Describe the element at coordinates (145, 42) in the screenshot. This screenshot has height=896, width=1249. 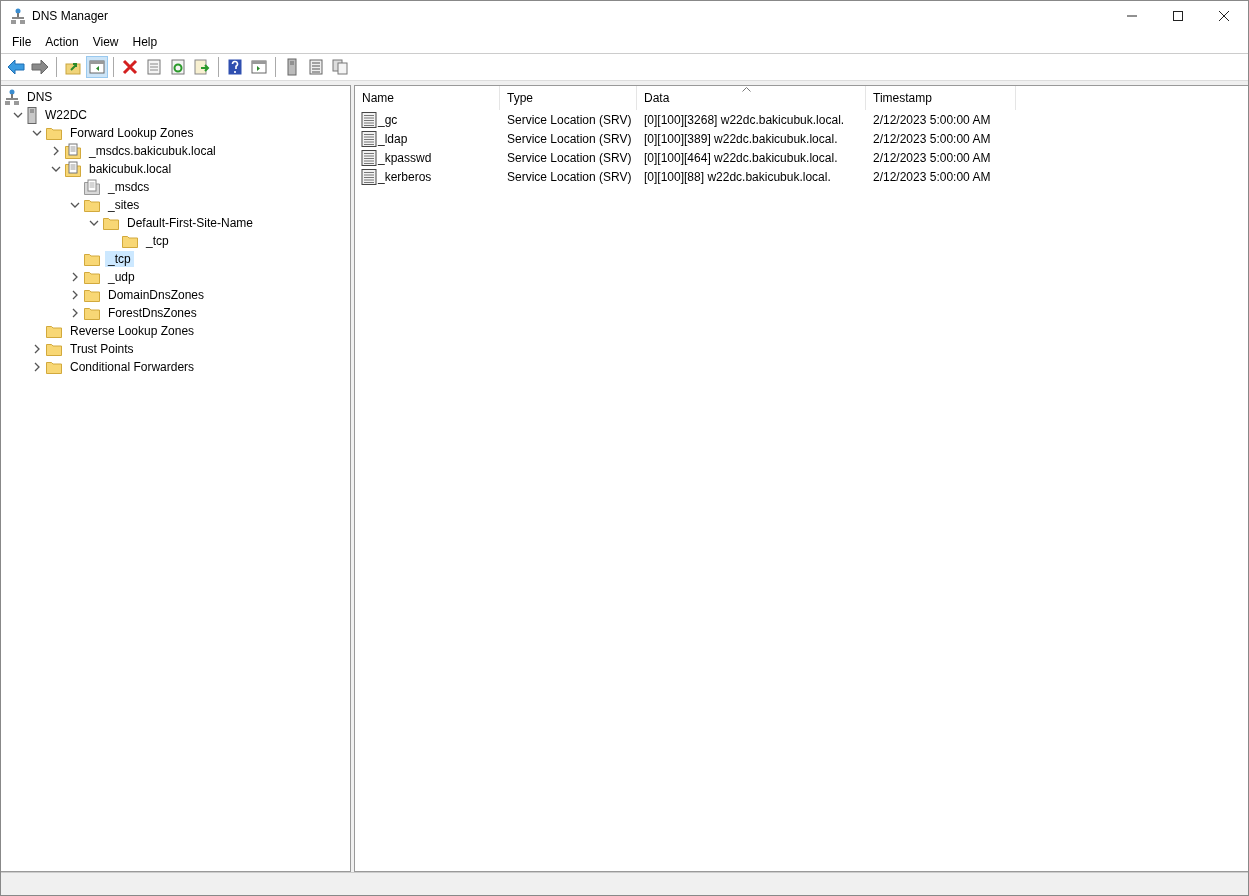
I see `menu-item: Help` at that location.